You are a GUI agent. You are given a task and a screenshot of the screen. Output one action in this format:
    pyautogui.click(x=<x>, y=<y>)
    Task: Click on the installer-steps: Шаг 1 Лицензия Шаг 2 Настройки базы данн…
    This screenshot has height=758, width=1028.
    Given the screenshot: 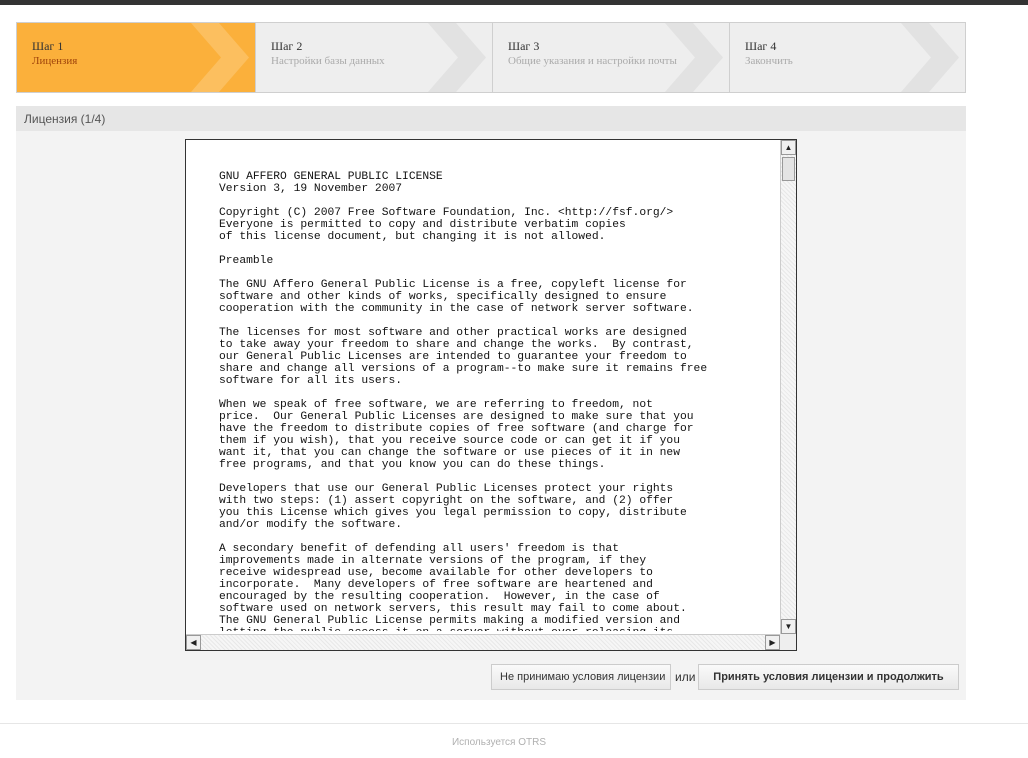 What is the action you would take?
    pyautogui.click(x=491, y=57)
    